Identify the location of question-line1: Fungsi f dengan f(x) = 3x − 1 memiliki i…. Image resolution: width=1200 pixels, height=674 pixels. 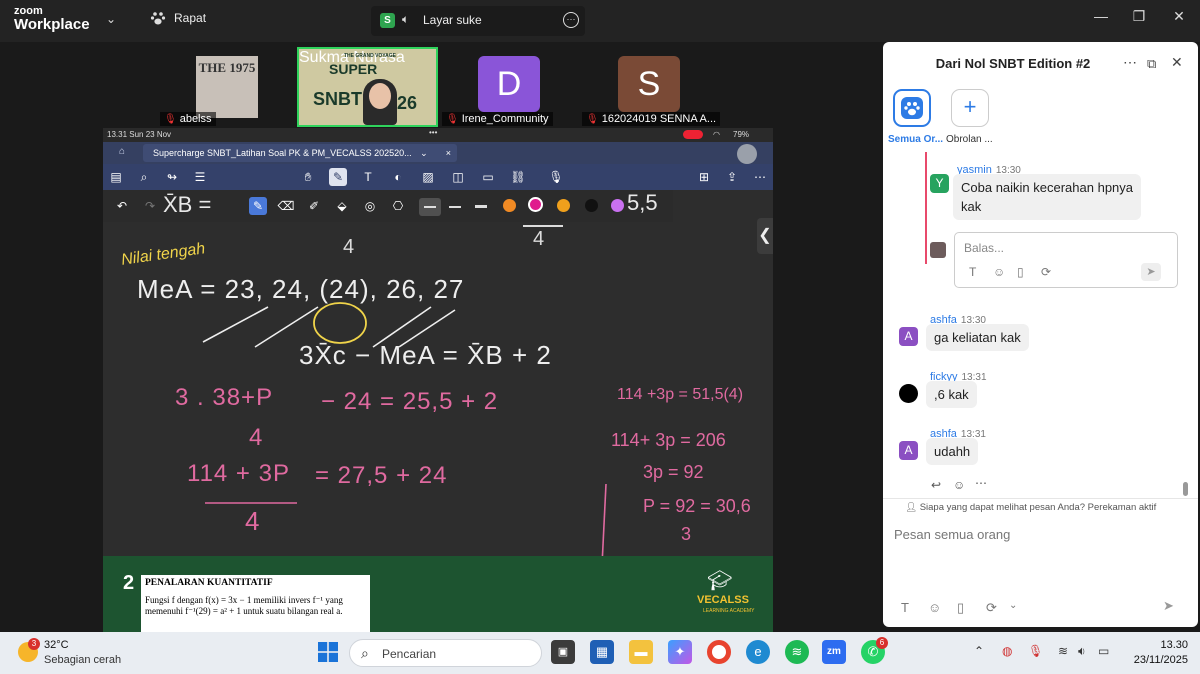
(244, 600).